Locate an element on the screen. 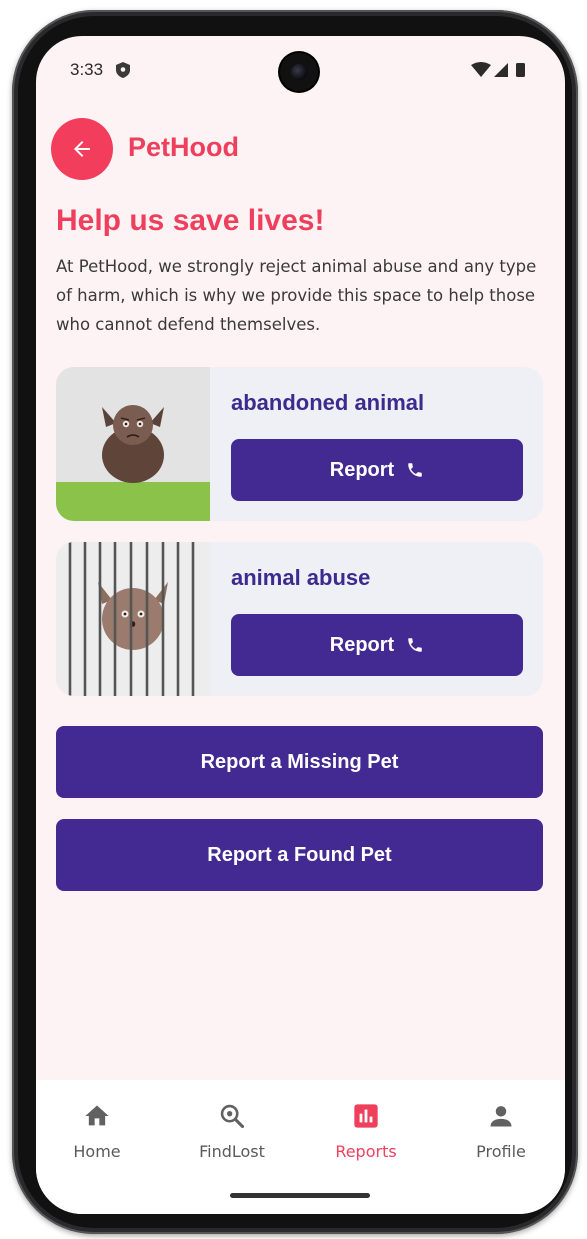  report-found-pet-button: Report a Found Pet is located at coordinates (299, 855).